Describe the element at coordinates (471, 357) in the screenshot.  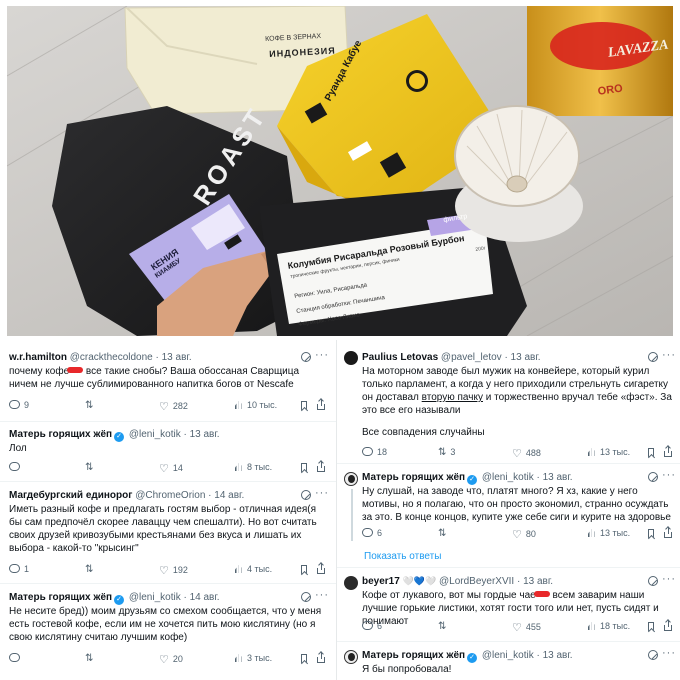
I see `author-handle: @pavel_letov` at that location.